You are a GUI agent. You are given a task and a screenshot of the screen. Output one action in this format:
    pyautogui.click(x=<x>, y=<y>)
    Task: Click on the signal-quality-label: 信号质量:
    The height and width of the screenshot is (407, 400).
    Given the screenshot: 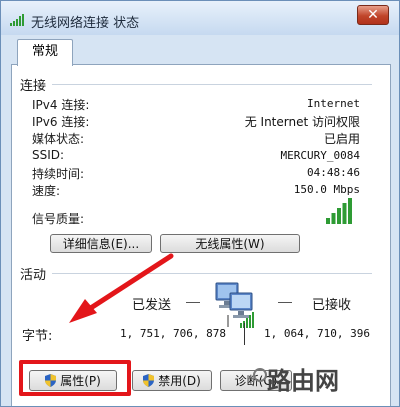 What is the action you would take?
    pyautogui.click(x=58, y=219)
    